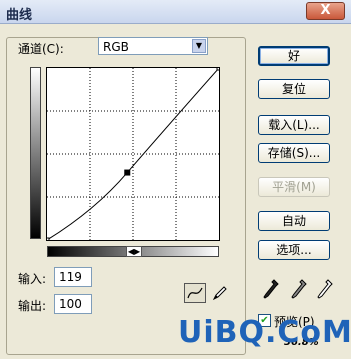  I want to click on auto-button: 自动, so click(294, 221).